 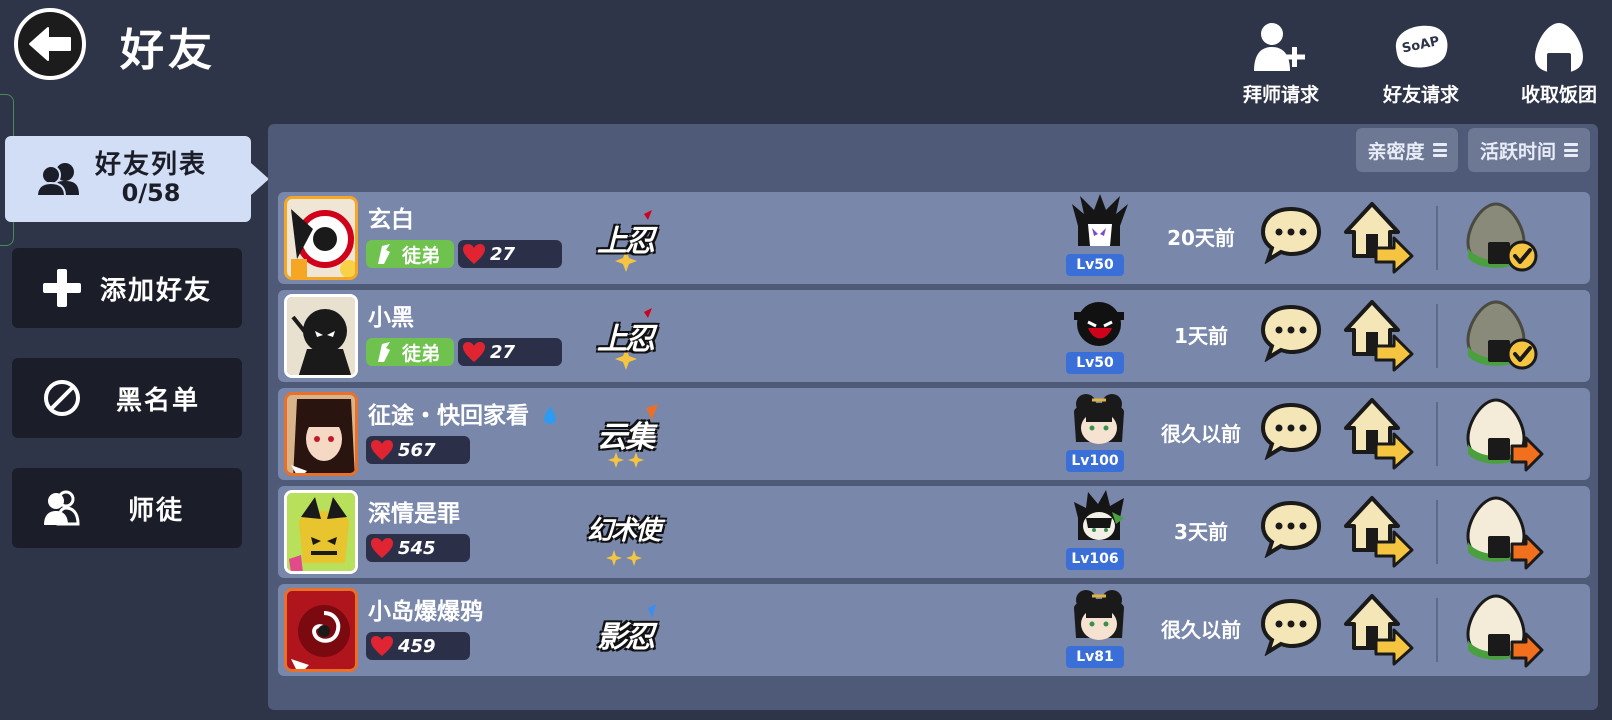 I want to click on rank-text: 上忍, so click(x=626, y=339).